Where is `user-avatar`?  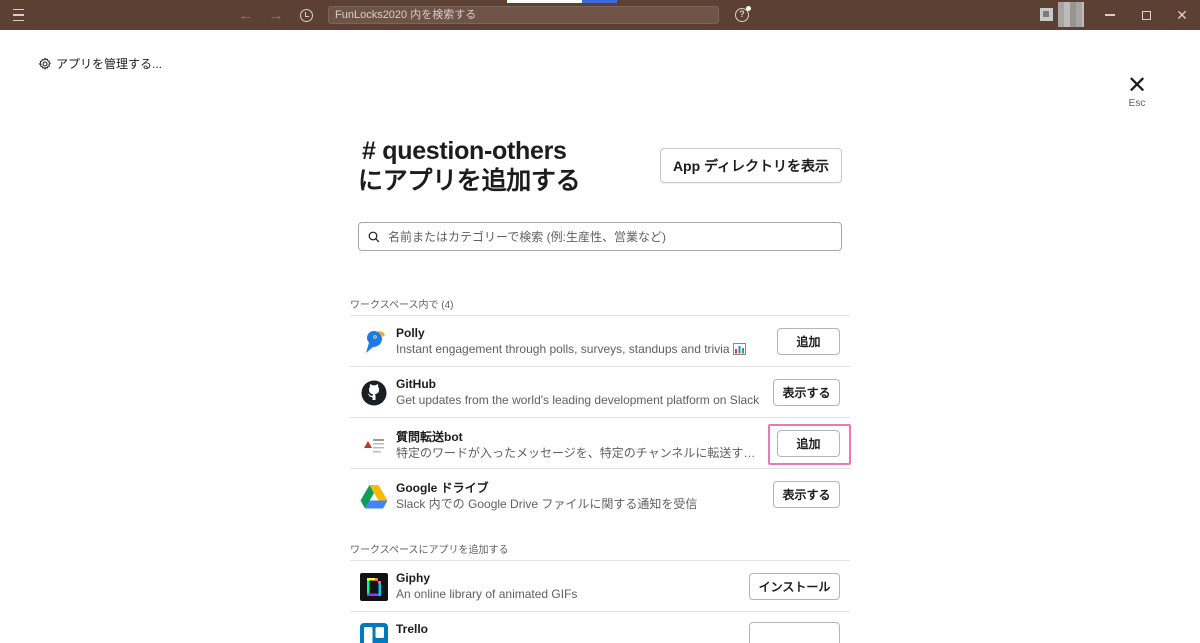
user-avatar is located at coordinates (1071, 14).